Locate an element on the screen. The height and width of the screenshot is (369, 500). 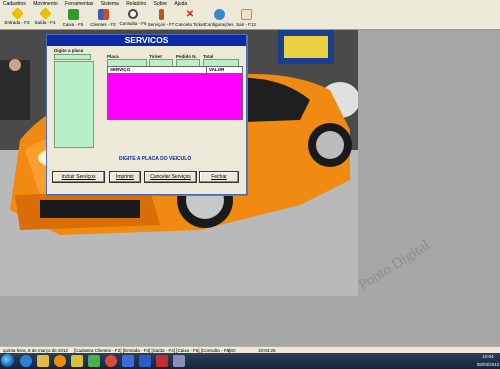
menu-sistema: Sistema is located at coordinates (110, 3).